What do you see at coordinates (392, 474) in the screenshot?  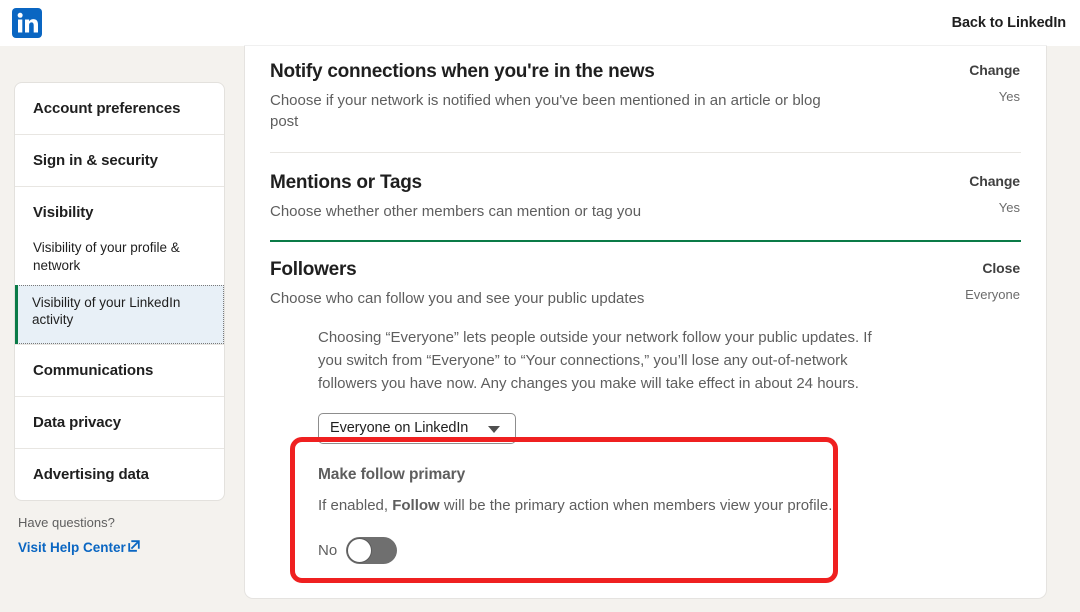 I see `make-follow-primary-title: Make follow primary` at bounding box center [392, 474].